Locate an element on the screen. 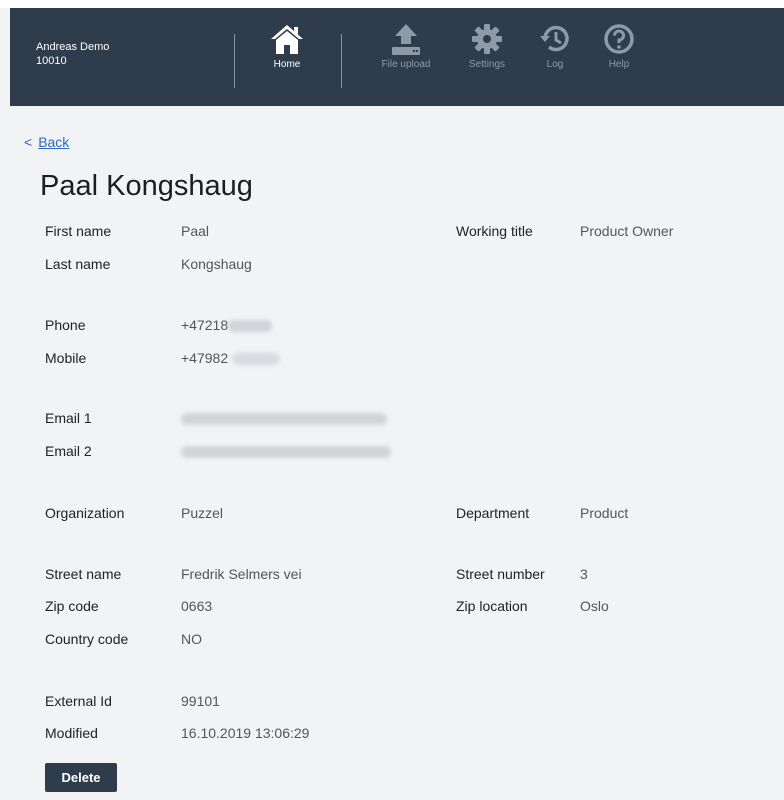  nav-file-upload-label: File upload is located at coordinates (406, 64).